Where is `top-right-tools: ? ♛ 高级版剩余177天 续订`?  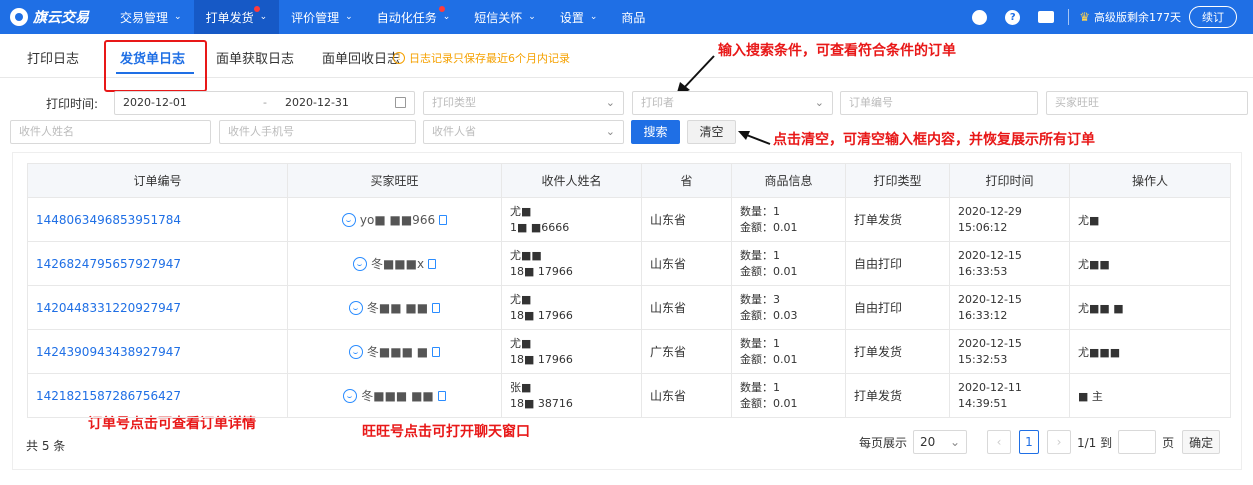
top-right-tools: ? ♛ 高级版剩余177天 续订 is located at coordinates (1112, 17).